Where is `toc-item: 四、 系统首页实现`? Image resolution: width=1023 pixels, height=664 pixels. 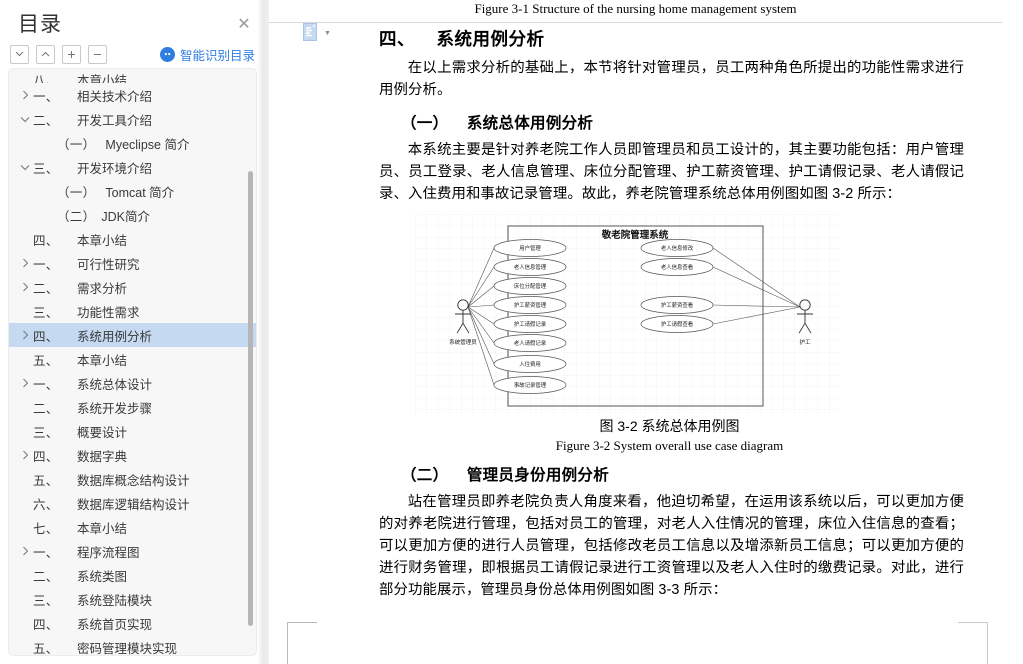 toc-item: 四、 系统首页实现 is located at coordinates (132, 623).